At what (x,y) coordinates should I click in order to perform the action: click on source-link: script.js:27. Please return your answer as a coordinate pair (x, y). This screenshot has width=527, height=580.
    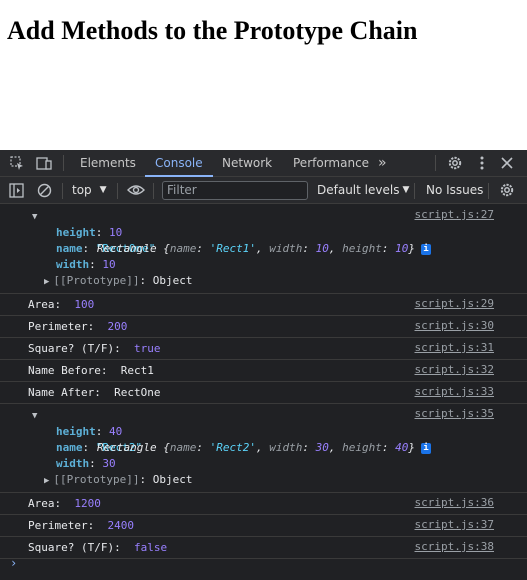
    Looking at the image, I should click on (454, 214).